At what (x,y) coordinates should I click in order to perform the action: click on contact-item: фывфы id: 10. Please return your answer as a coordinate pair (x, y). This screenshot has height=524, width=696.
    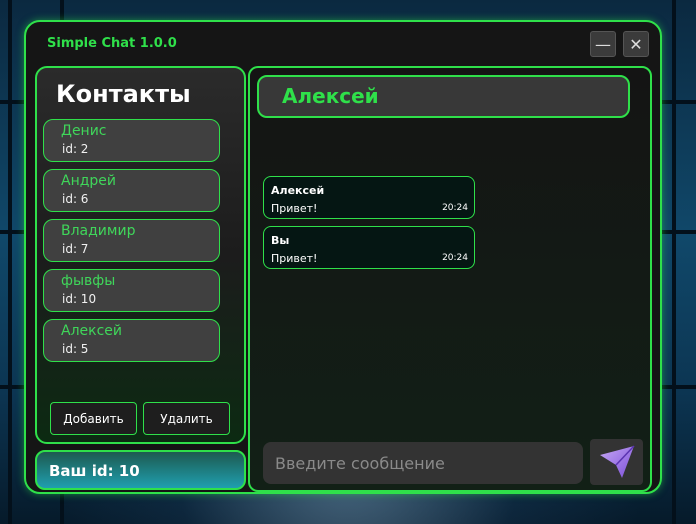
    Looking at the image, I should click on (131, 290).